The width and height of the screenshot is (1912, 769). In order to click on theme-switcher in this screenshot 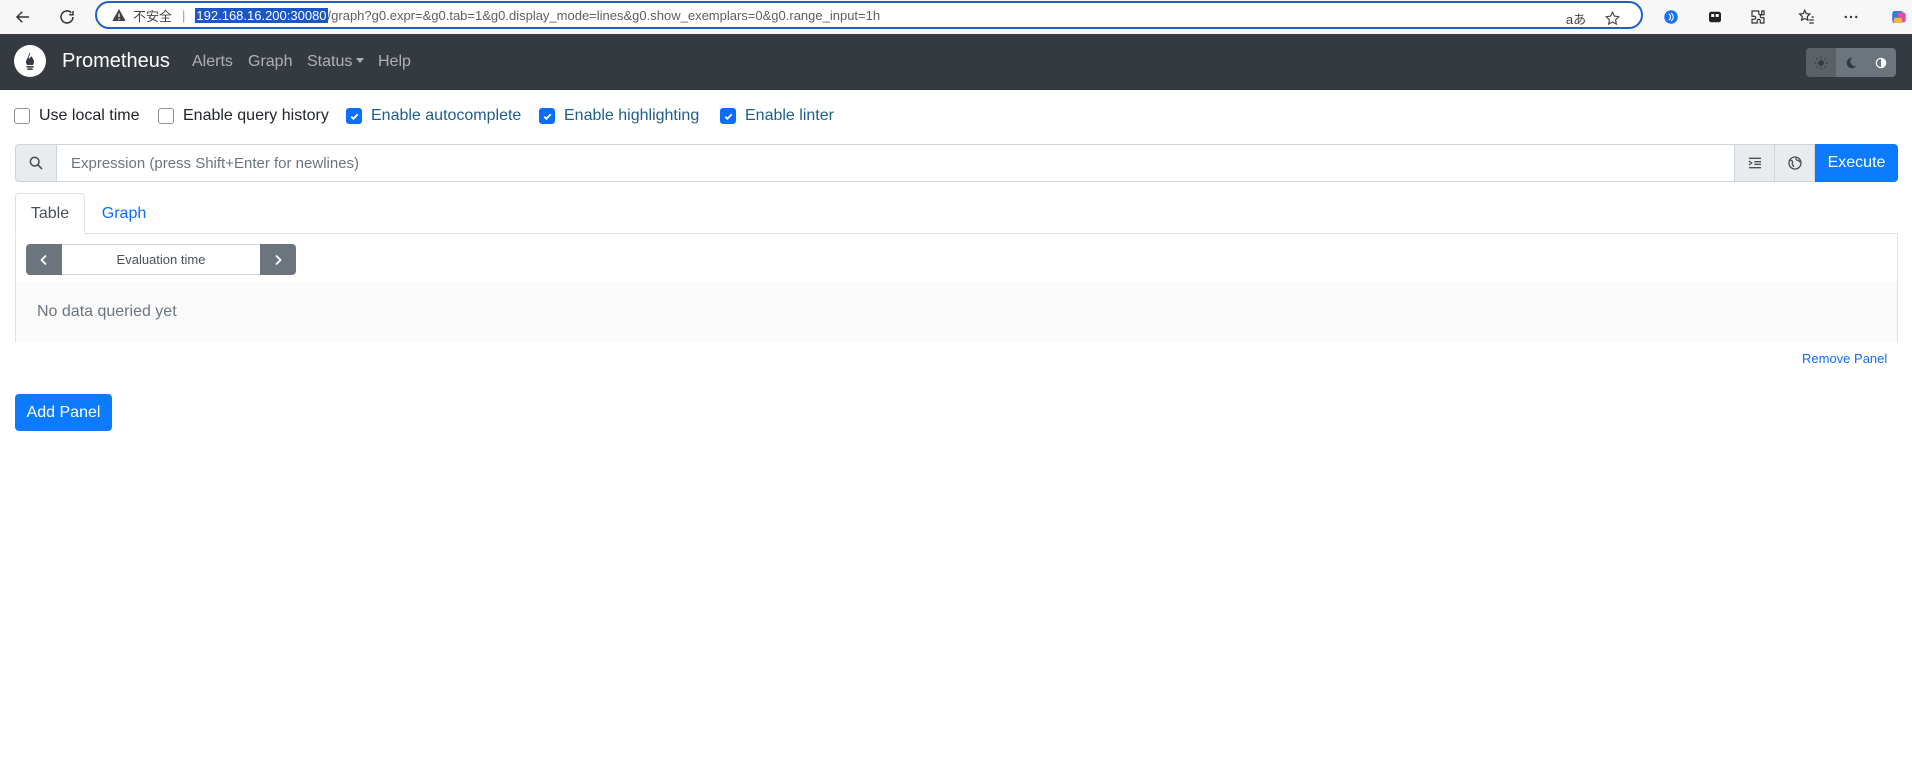, I will do `click(1851, 62)`.